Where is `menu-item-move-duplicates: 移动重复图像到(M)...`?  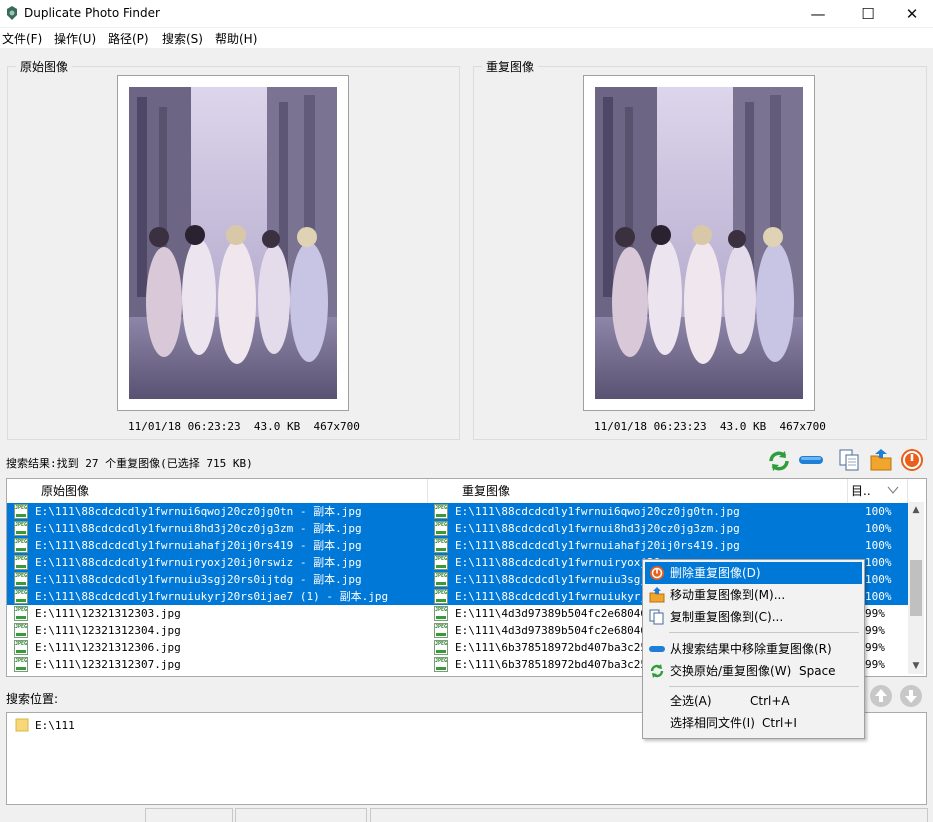
menu-item-move-duplicates: 移动重复图像到(M)... is located at coordinates (753, 595).